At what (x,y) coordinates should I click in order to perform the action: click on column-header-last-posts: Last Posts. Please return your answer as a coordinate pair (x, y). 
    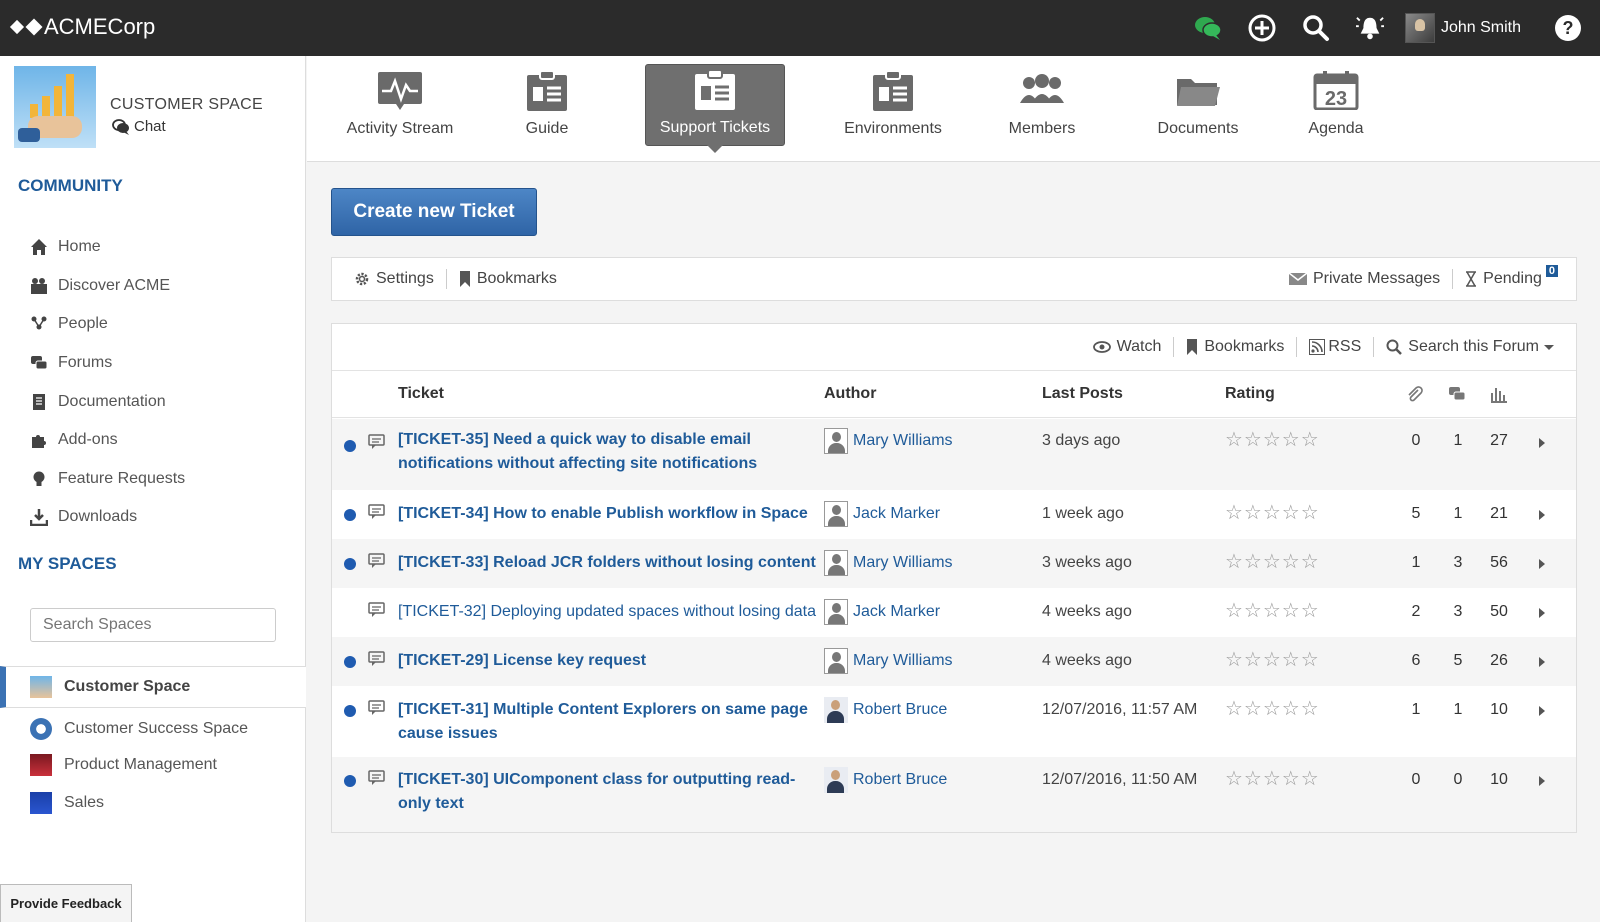
    Looking at the image, I should click on (1082, 394).